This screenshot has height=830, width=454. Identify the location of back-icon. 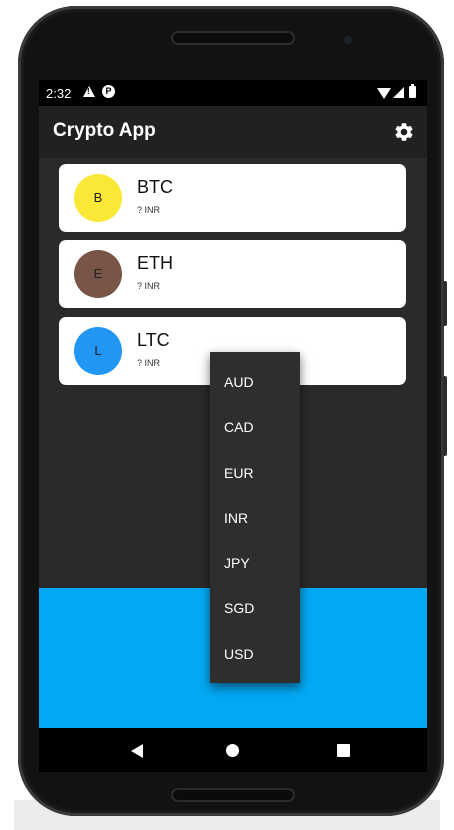
(137, 751).